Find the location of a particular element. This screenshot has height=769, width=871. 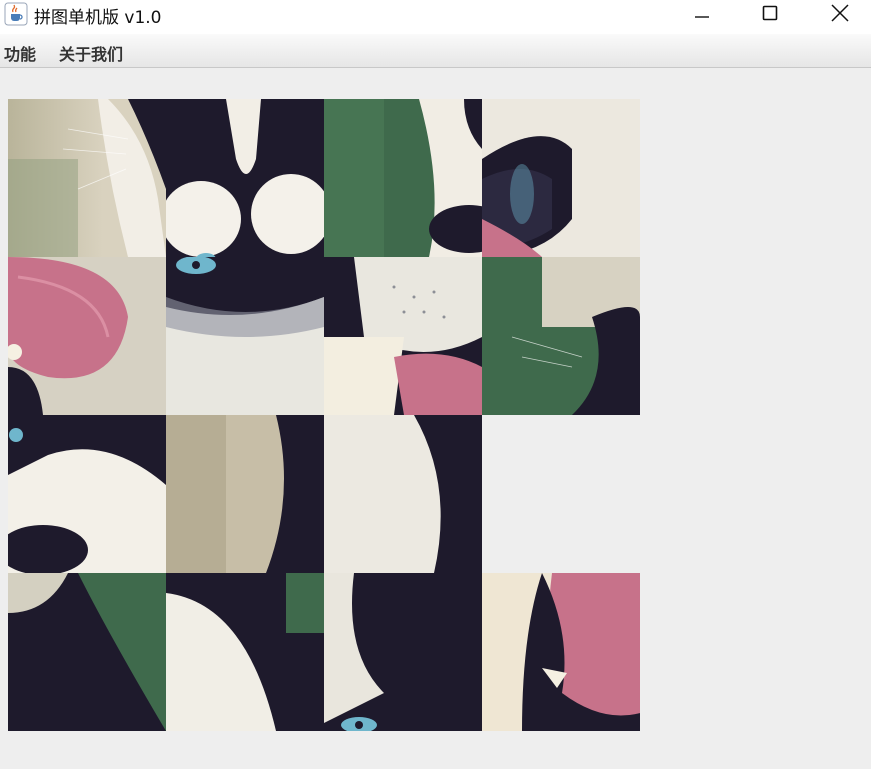

maximize-icon is located at coordinates (770, 13).